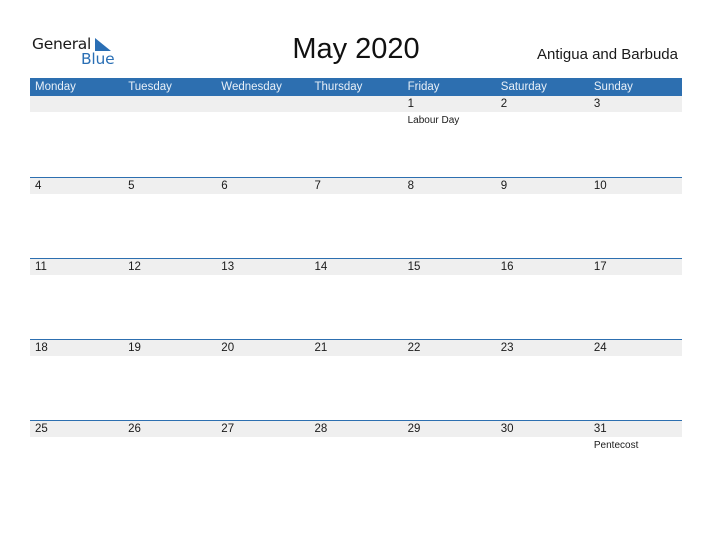 This screenshot has width=712, height=550. What do you see at coordinates (134, 267) in the screenshot?
I see `day-number: 12` at bounding box center [134, 267].